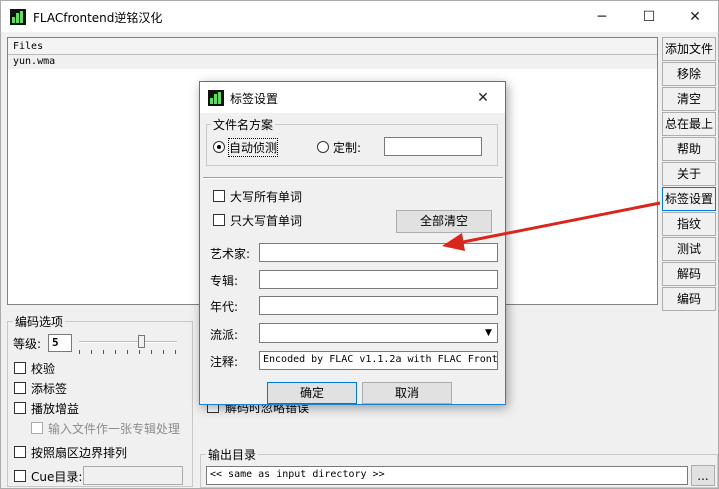 This screenshot has height=489, width=719. What do you see at coordinates (551, 226) in the screenshot?
I see `annotation-arrow` at bounding box center [551, 226].